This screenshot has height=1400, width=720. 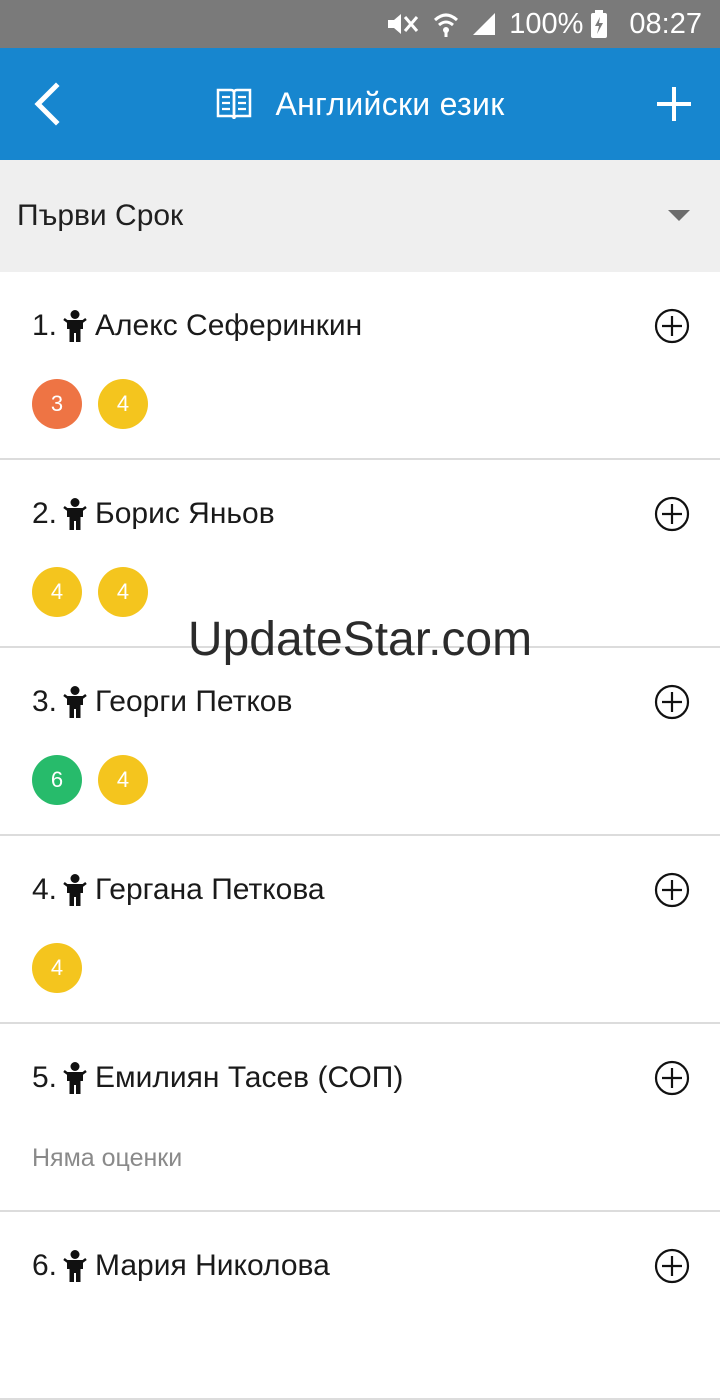 I want to click on student-number: 6., so click(x=45, y=1265).